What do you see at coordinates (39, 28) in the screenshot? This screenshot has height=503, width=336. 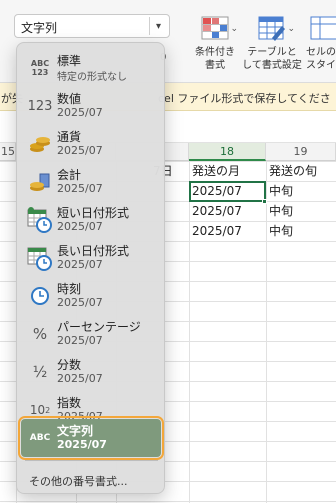 I see `number-format-value: 文字列` at bounding box center [39, 28].